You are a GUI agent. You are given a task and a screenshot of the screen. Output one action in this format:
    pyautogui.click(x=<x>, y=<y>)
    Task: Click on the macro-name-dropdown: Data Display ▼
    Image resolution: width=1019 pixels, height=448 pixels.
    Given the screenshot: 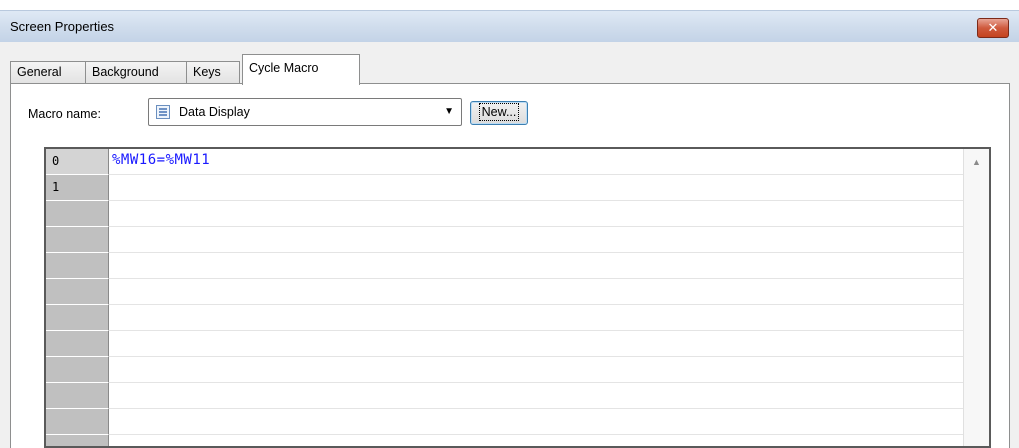 What is the action you would take?
    pyautogui.click(x=305, y=112)
    